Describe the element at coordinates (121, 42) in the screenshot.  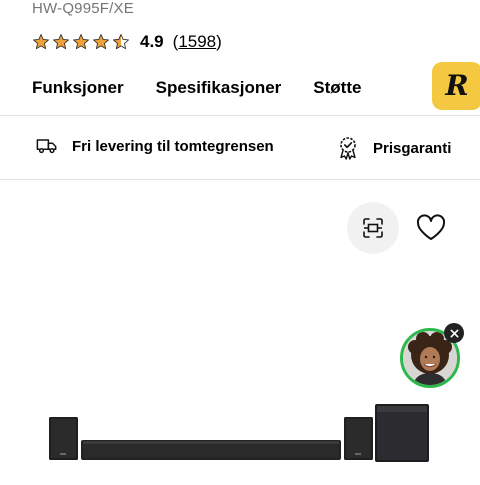
I see `half-star-icon` at that location.